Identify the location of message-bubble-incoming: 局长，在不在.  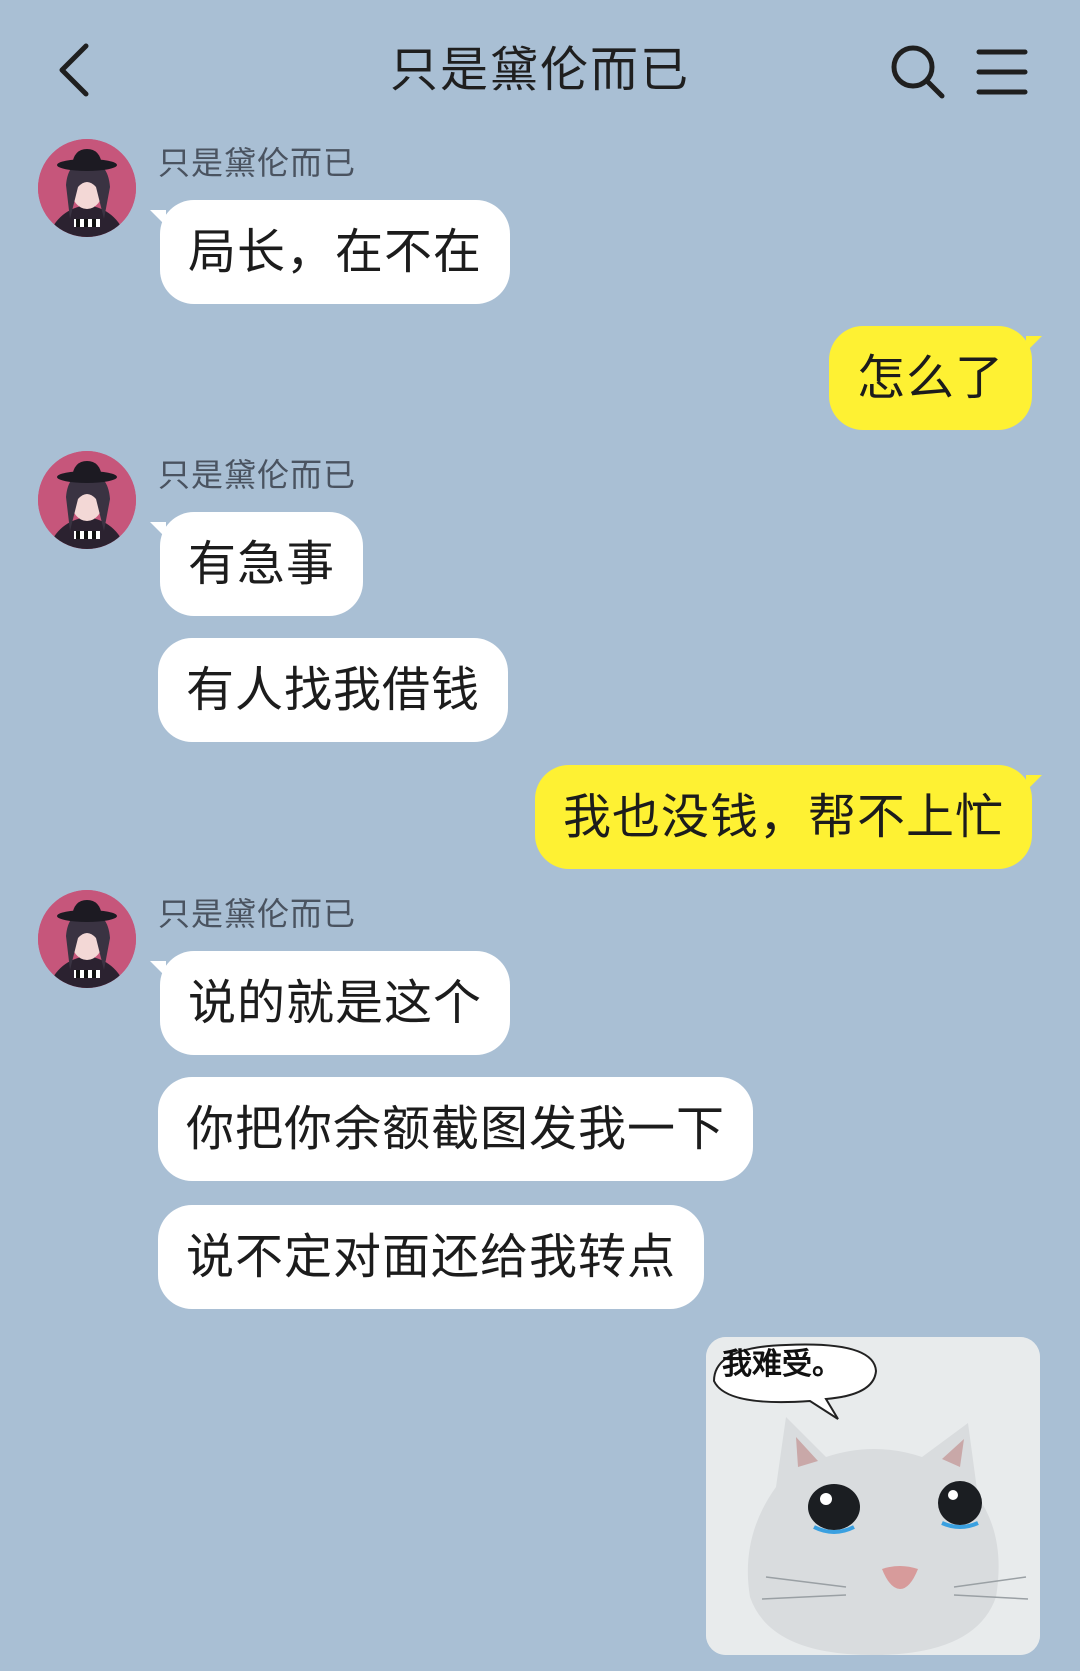
(330, 252).